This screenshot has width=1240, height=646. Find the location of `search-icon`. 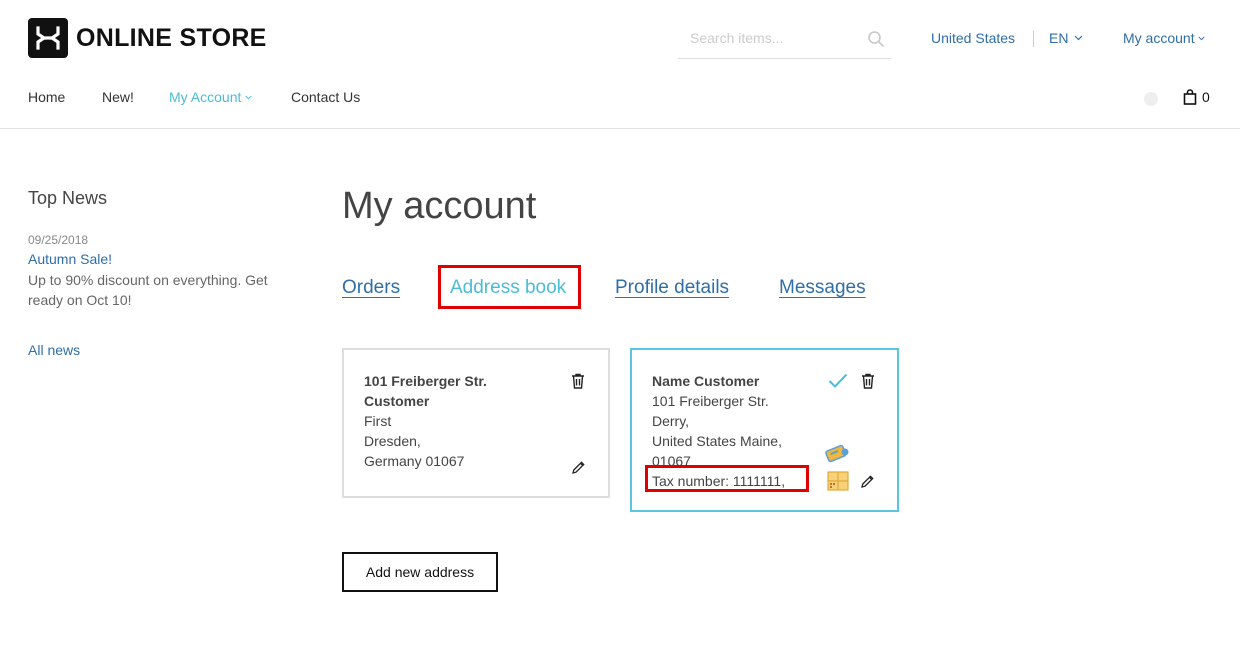

search-icon is located at coordinates (876, 39).